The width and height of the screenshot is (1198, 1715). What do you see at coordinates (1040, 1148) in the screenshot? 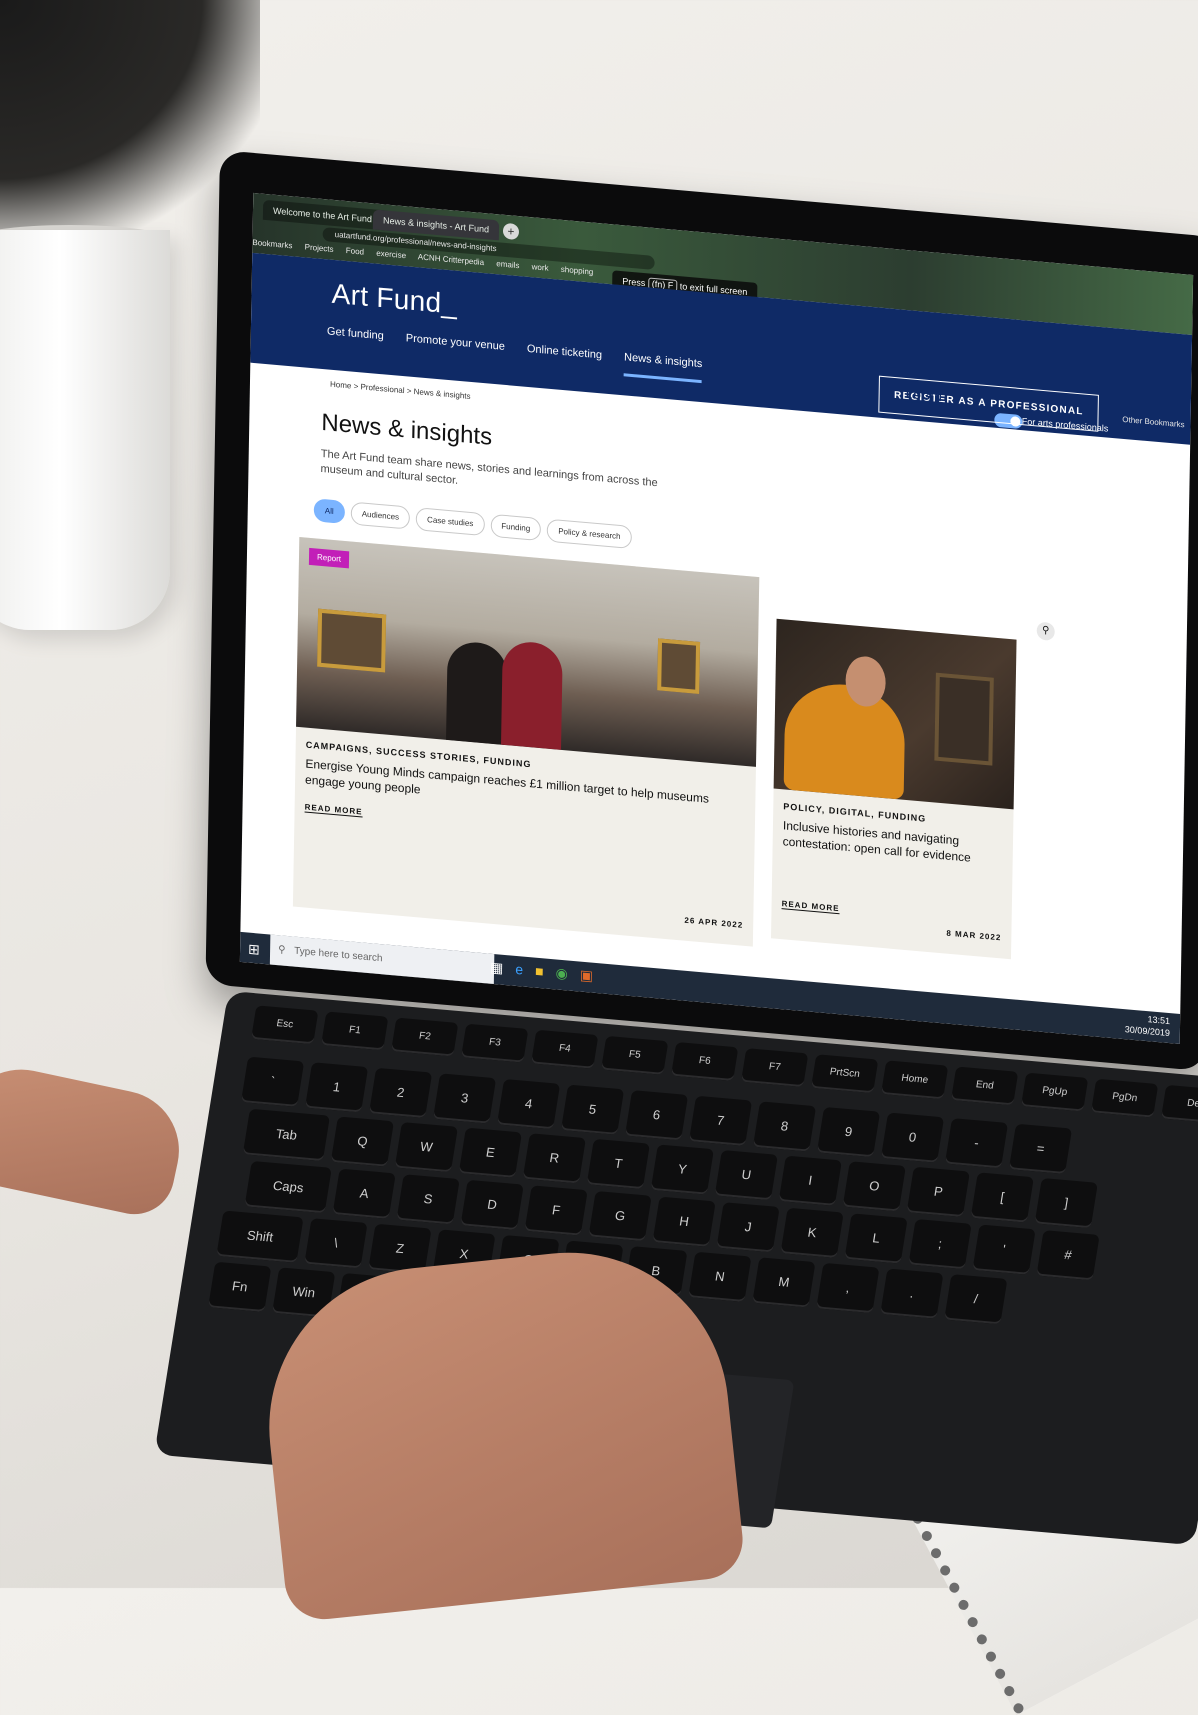
I see `key: =` at bounding box center [1040, 1148].